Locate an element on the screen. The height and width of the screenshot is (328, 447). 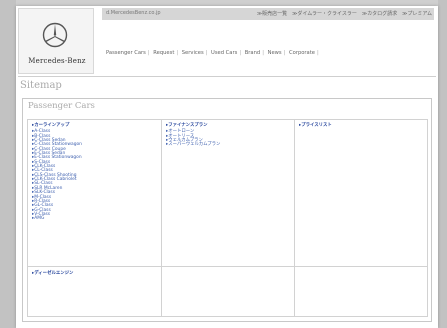
mercedes-star-icon is located at coordinates (55, 35).